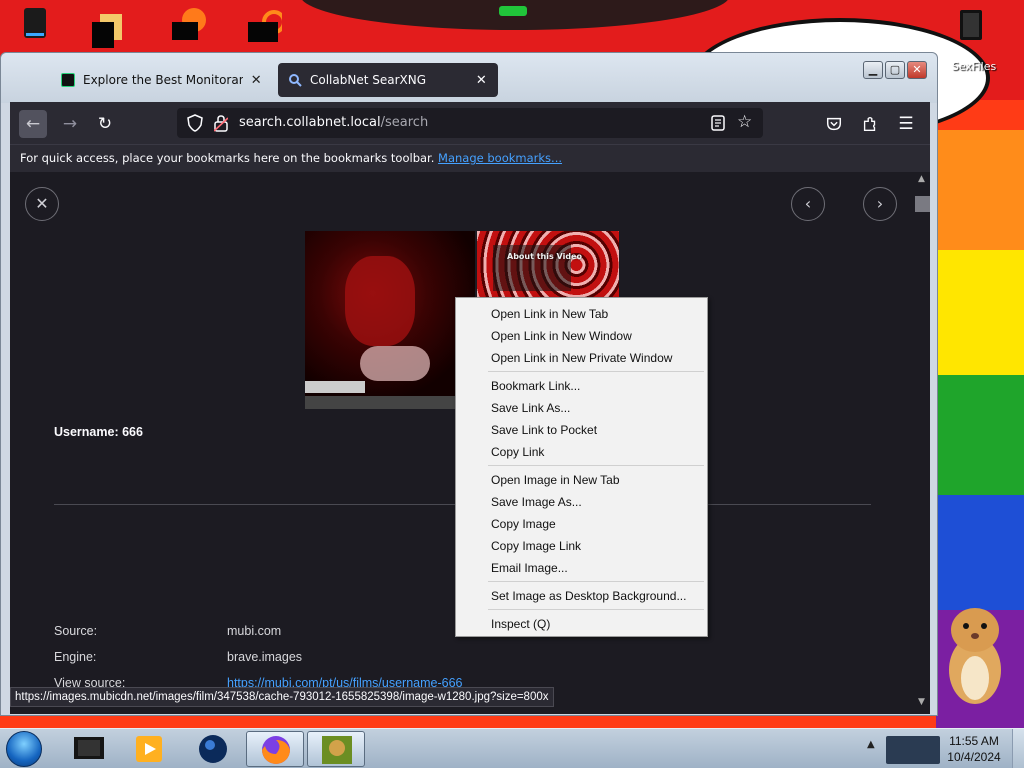 The width and height of the screenshot is (1024, 768). What do you see at coordinates (718, 123) in the screenshot?
I see `reader-view-icon` at bounding box center [718, 123].